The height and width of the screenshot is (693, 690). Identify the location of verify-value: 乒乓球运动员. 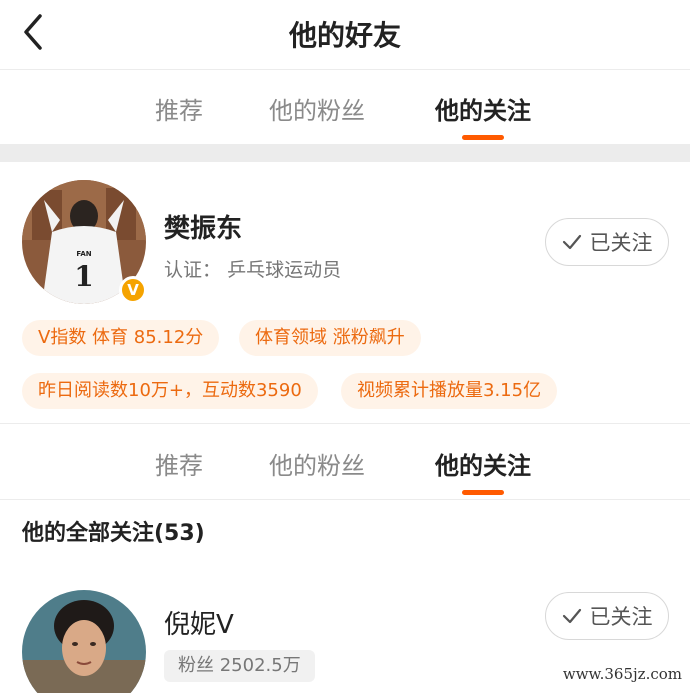
(284, 270).